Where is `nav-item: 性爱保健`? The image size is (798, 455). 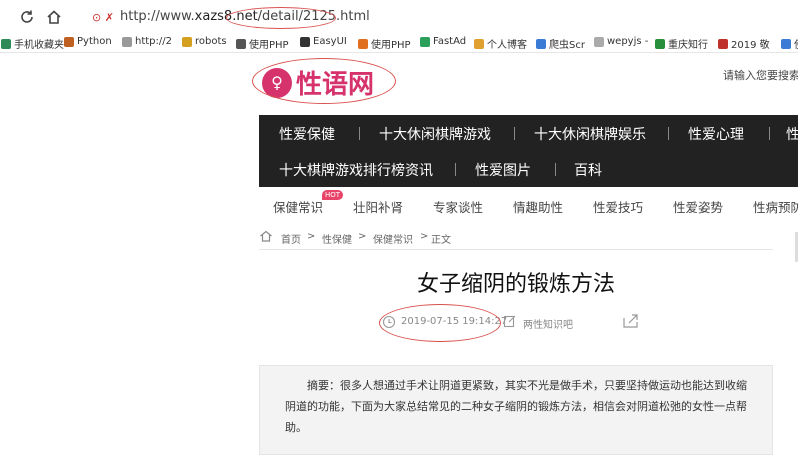 nav-item: 性爱保健 is located at coordinates (307, 134).